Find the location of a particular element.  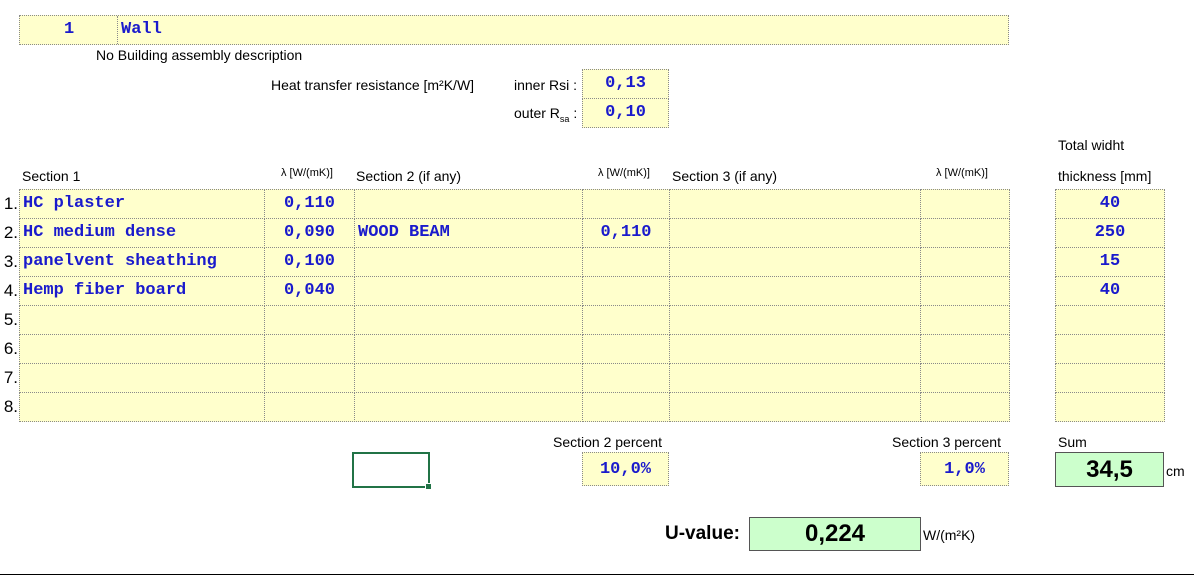

row-number: 1. is located at coordinates (10, 203).